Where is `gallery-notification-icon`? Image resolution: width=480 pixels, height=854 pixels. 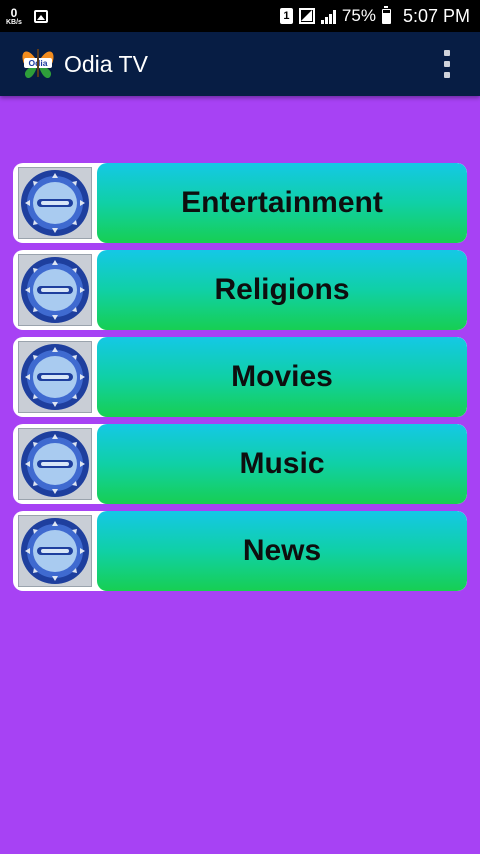 gallery-notification-icon is located at coordinates (40, 16).